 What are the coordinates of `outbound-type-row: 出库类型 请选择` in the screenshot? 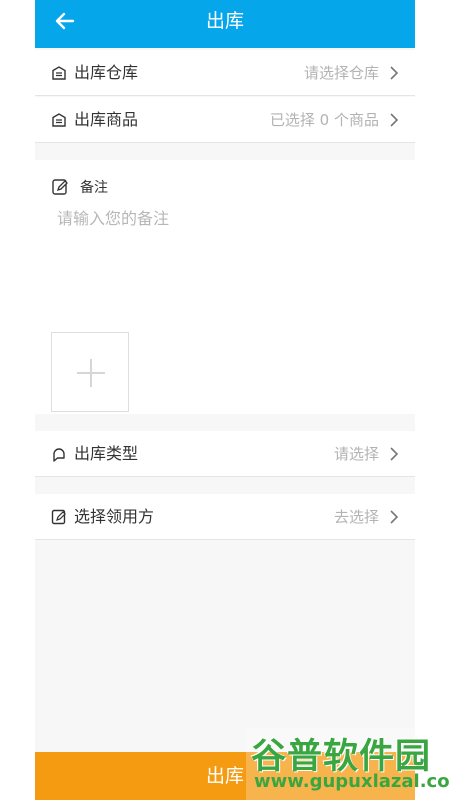 It's located at (225, 454).